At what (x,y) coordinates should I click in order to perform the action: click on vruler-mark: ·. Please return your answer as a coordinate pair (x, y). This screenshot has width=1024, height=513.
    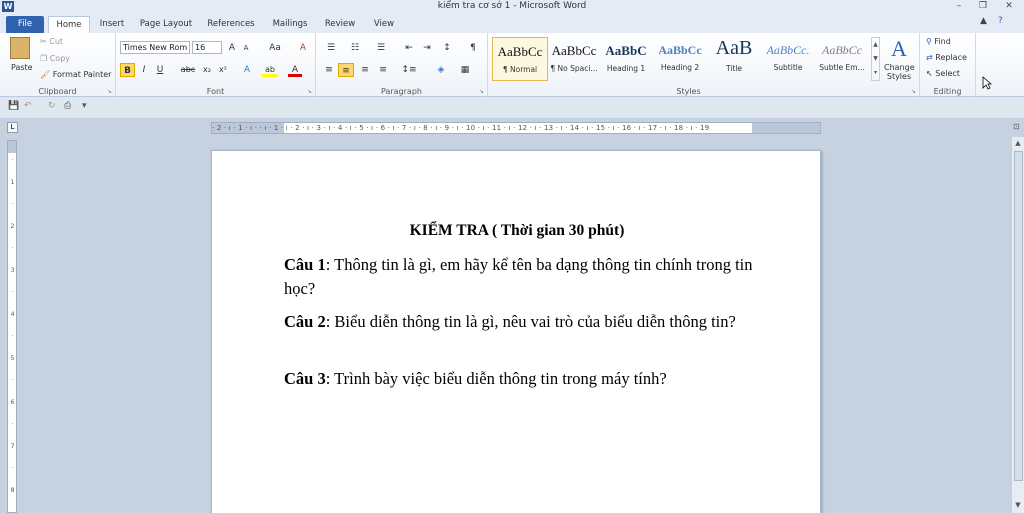
    Looking at the image, I should click on (12, 292).